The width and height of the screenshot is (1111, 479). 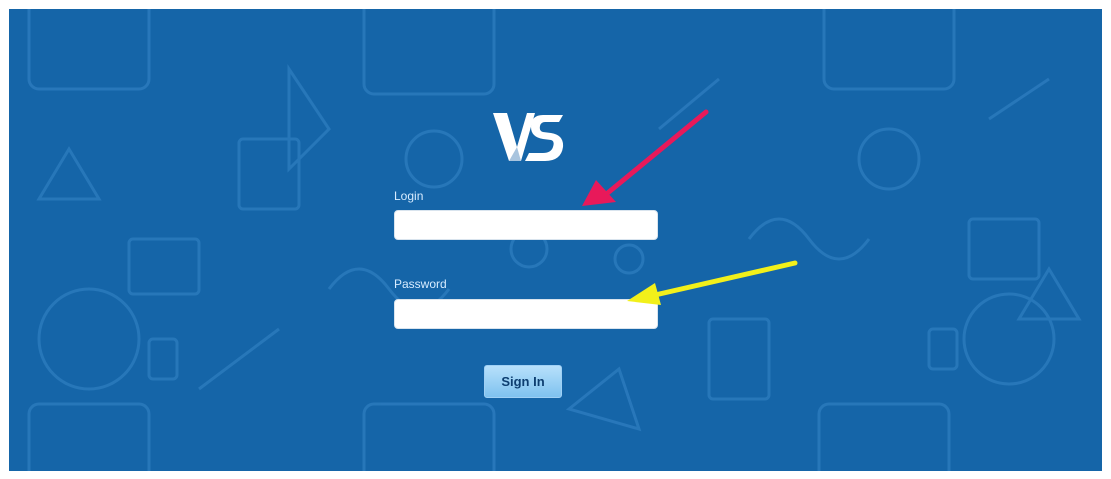 I want to click on sign-in-button: Sign In, so click(x=523, y=381).